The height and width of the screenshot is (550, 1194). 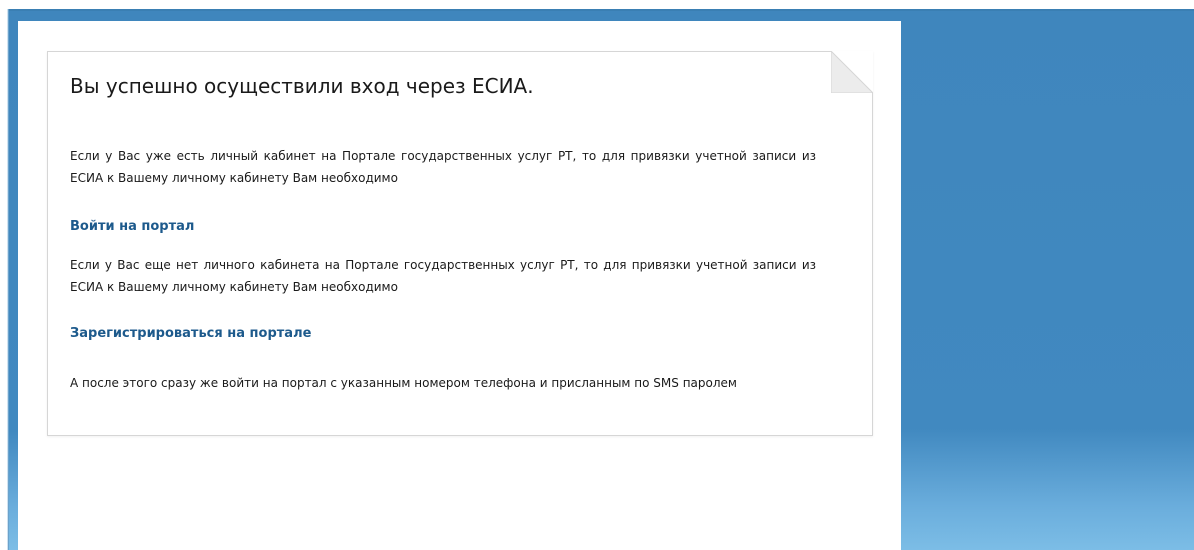 I want to click on login-portal-link: Войти на портал, so click(x=132, y=226).